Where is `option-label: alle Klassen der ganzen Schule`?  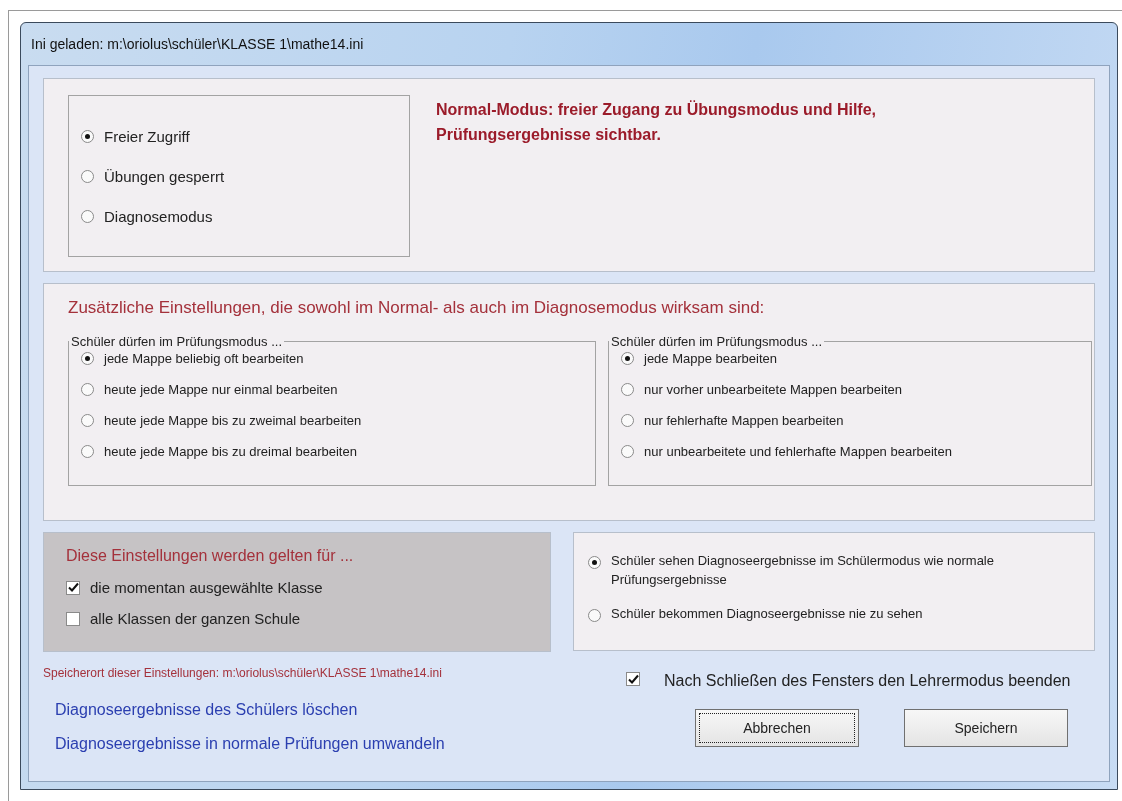
option-label: alle Klassen der ganzen Schule is located at coordinates (195, 618).